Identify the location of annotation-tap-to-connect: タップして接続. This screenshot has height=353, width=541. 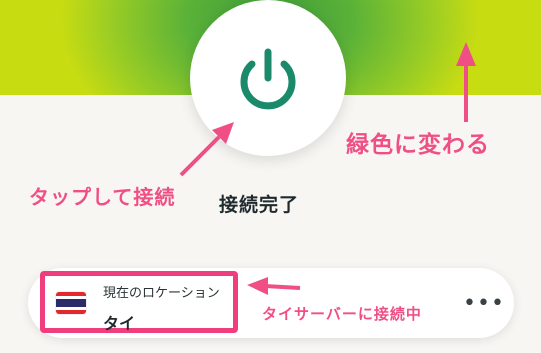
(102, 197).